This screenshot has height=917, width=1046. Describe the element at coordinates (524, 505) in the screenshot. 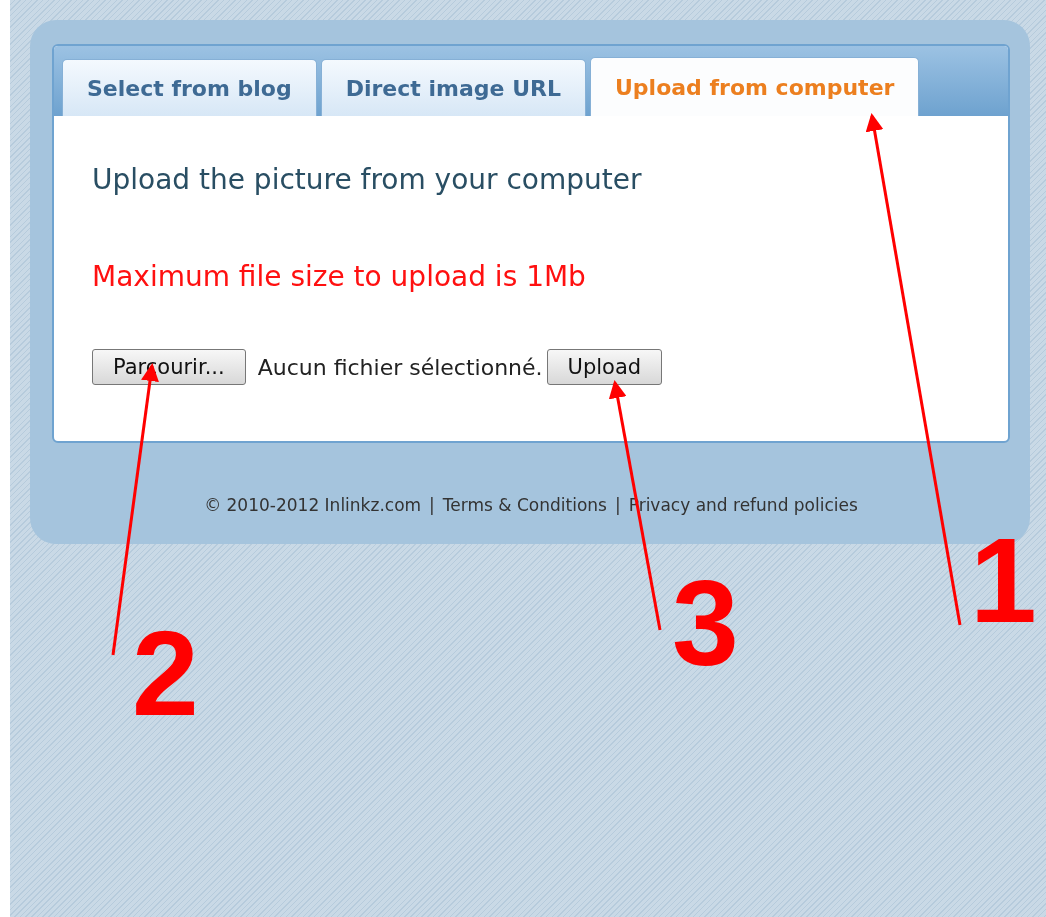

I see `footer-link: Terms & Conditions` at that location.